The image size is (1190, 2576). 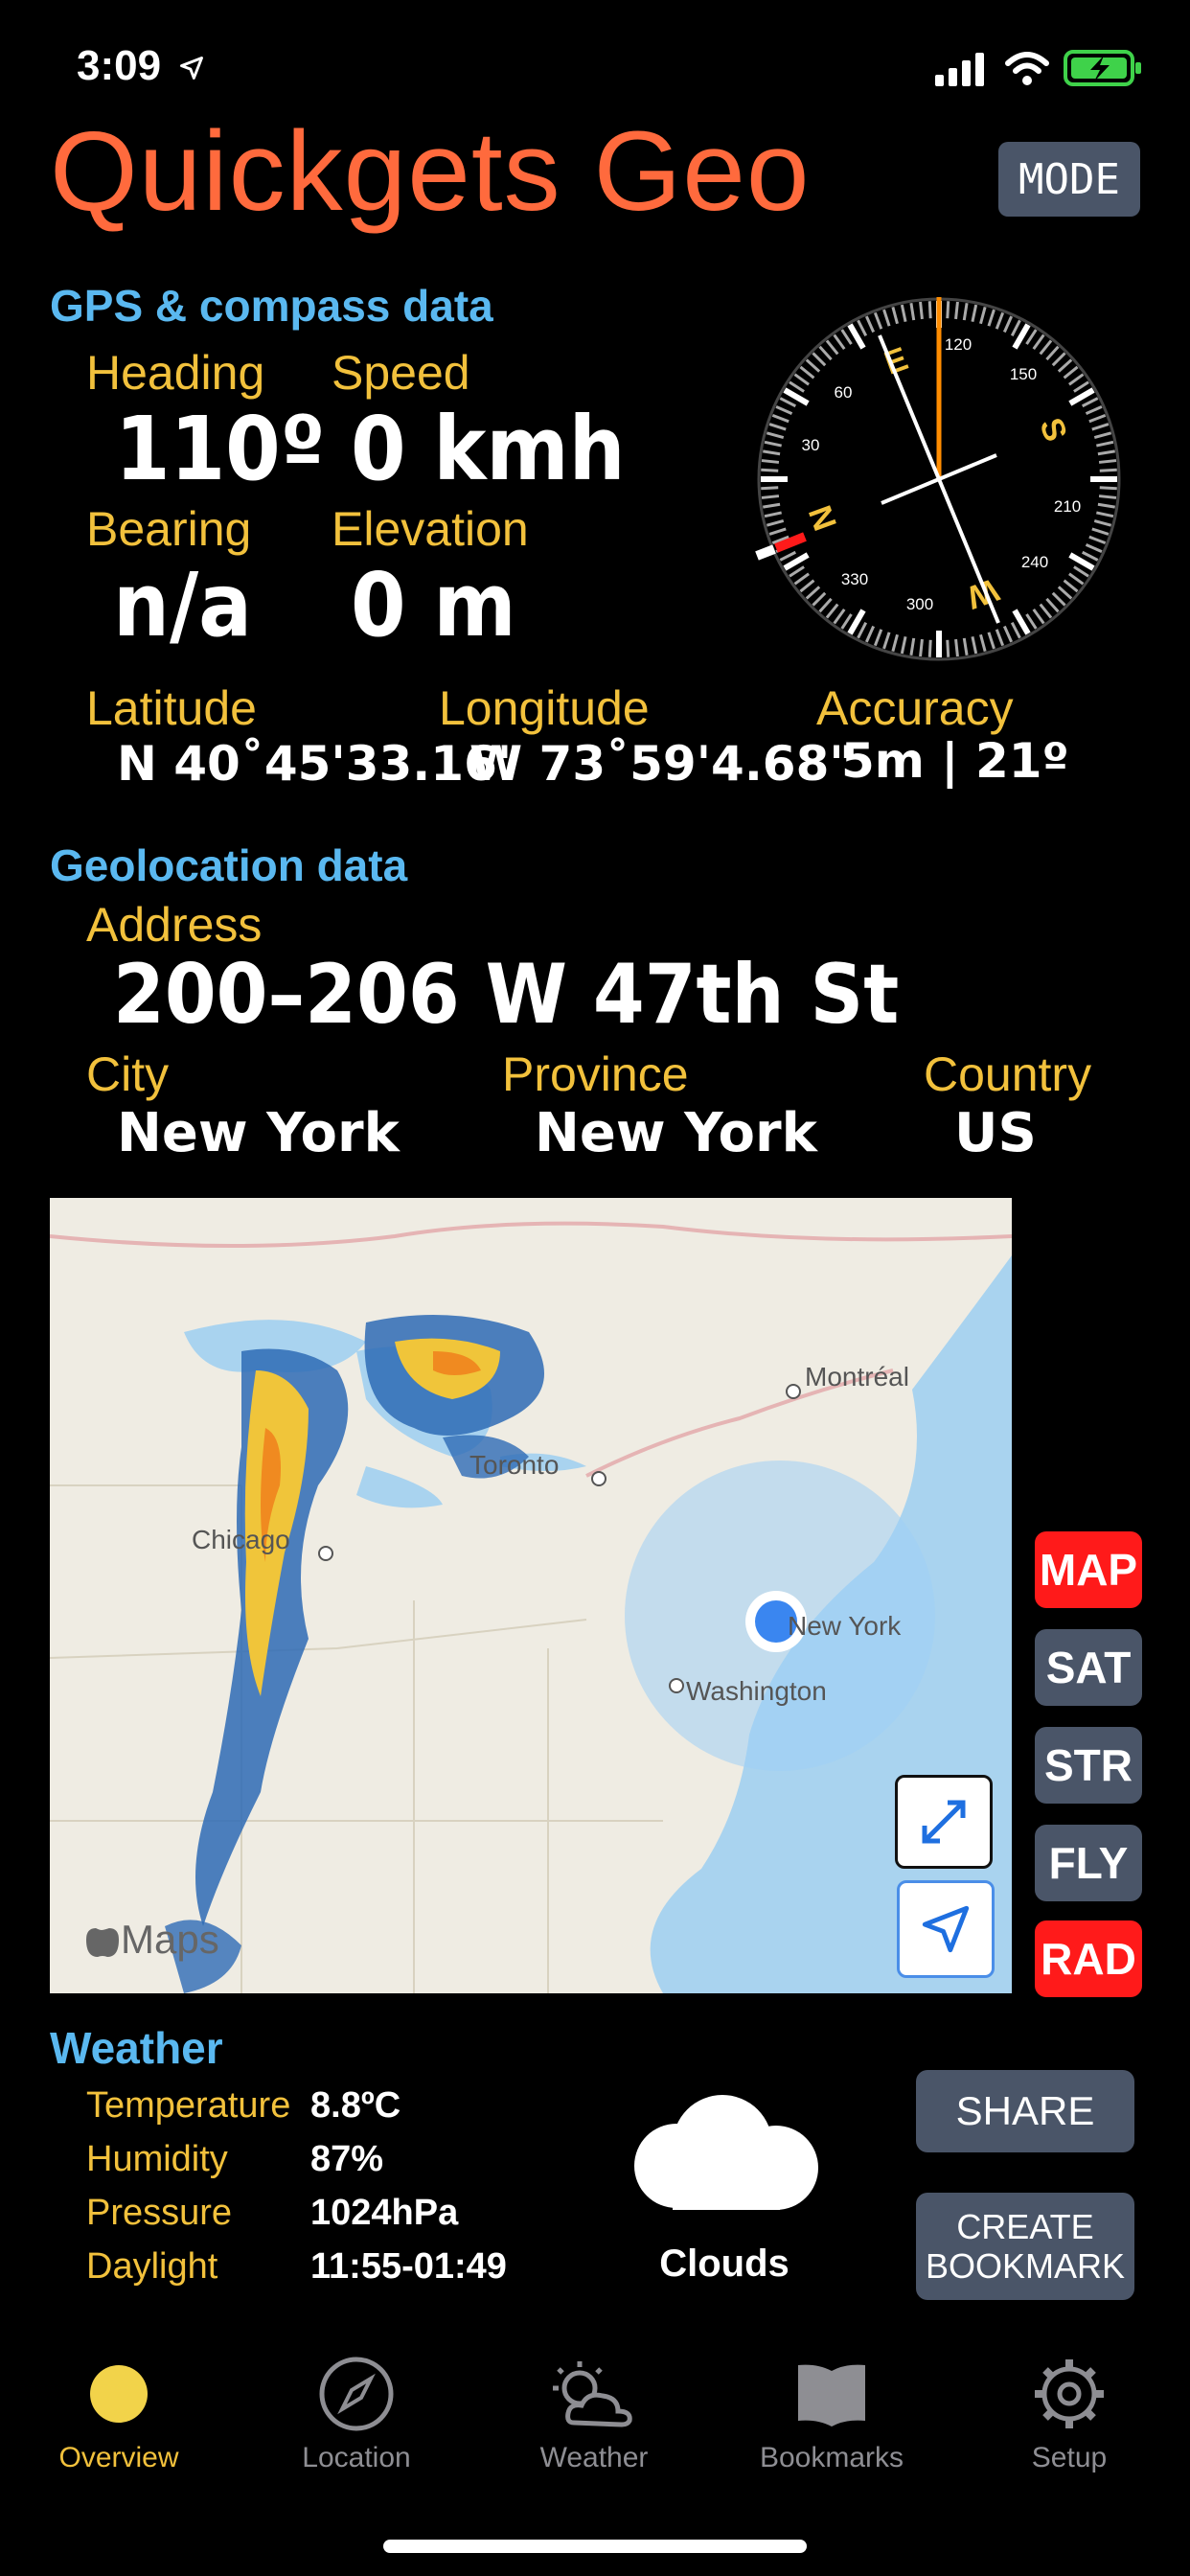 What do you see at coordinates (823, 517) in the screenshot?
I see `compass-north: N` at bounding box center [823, 517].